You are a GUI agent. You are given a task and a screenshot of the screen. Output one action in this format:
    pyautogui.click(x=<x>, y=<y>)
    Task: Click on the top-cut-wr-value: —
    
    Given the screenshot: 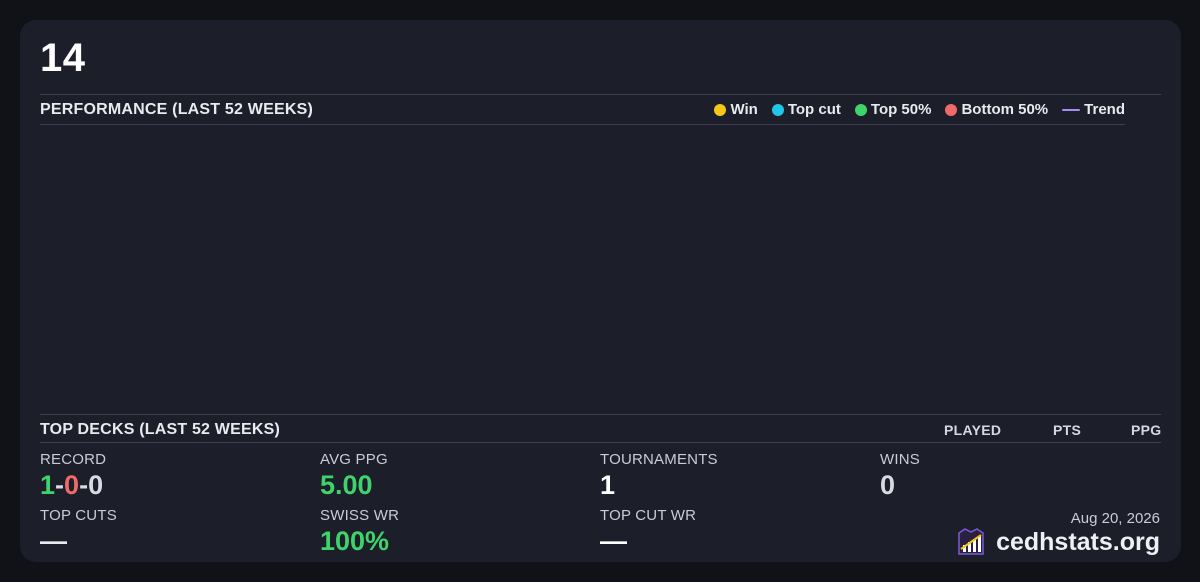 What is the action you would take?
    pyautogui.click(x=613, y=541)
    